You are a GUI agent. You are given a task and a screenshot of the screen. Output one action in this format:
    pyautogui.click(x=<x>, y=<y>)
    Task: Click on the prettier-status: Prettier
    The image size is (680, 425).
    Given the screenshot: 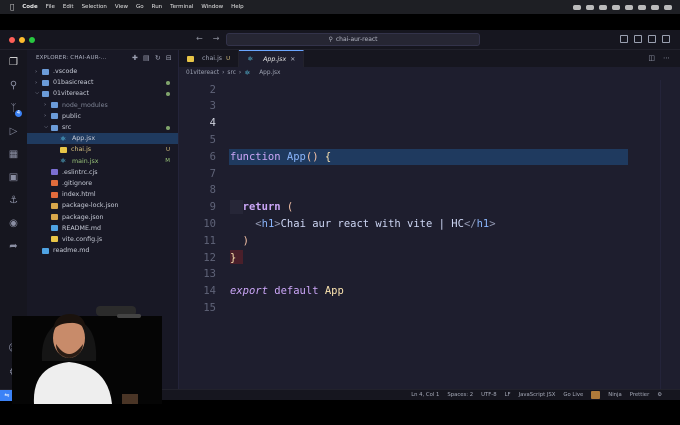 What is the action you would take?
    pyautogui.click(x=639, y=395)
    